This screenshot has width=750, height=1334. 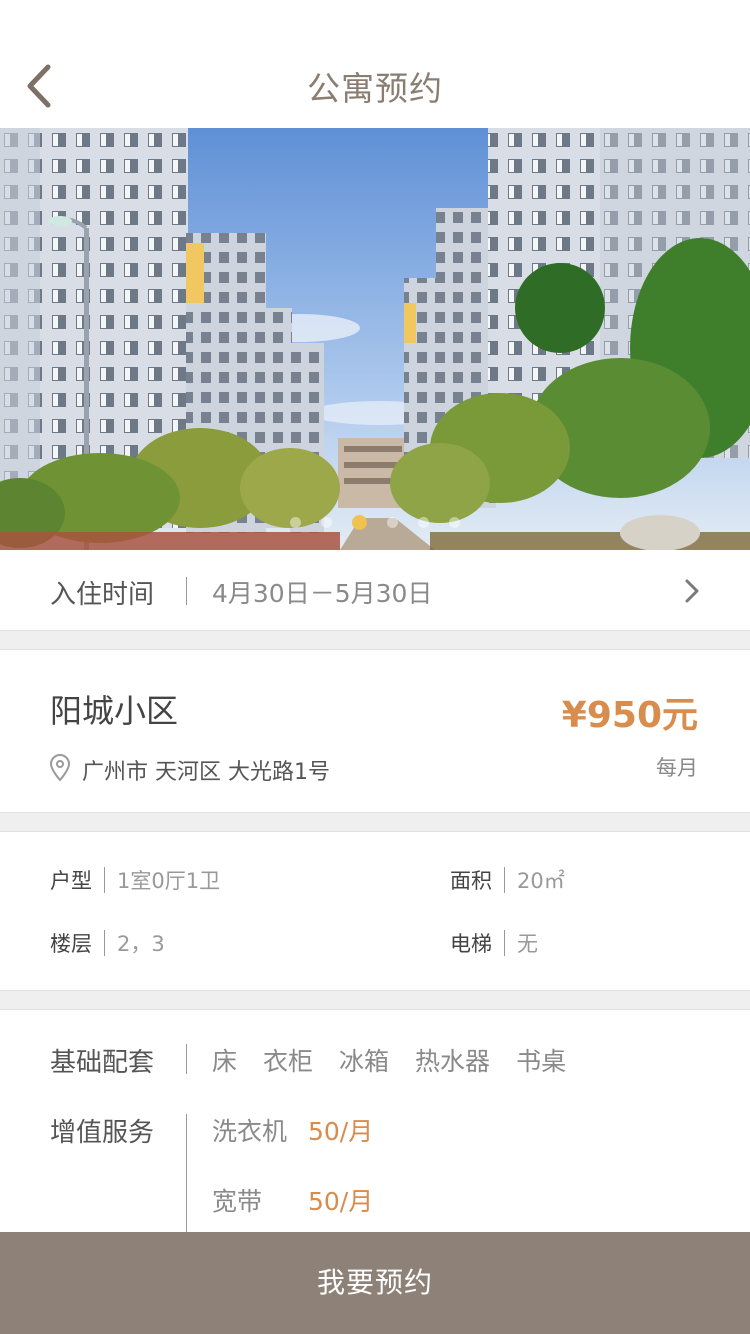 I want to click on spec-value: 20㎡, so click(x=541, y=881).